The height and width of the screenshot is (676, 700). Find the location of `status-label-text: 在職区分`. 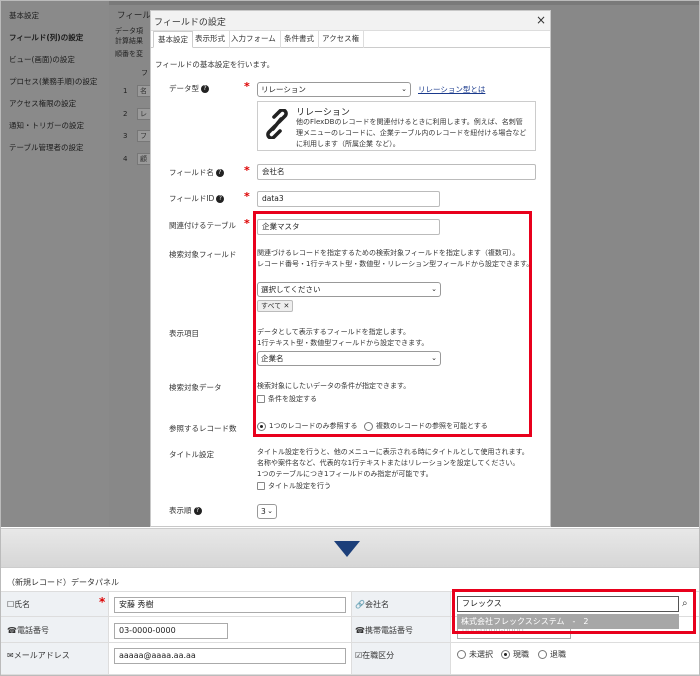

status-label-text: 在職区分 is located at coordinates (378, 655).